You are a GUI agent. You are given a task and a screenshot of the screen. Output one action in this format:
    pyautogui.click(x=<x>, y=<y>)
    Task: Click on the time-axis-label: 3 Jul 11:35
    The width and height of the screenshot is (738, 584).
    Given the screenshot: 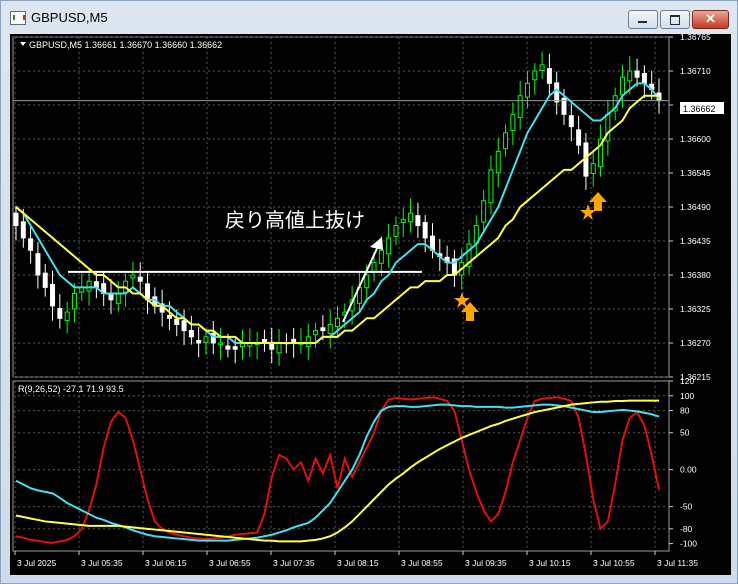 What is the action you would take?
    pyautogui.click(x=677, y=563)
    